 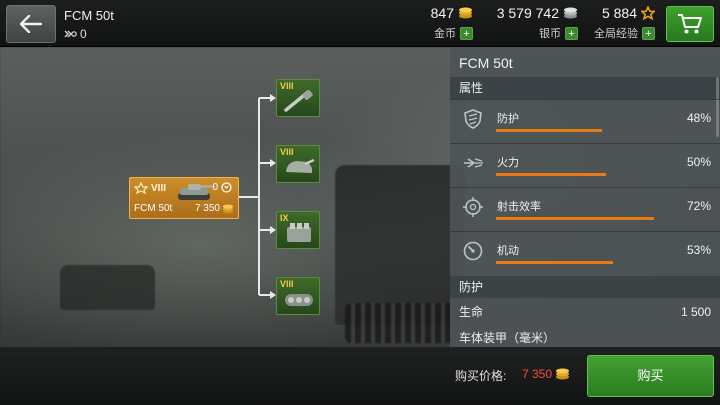 What do you see at coordinates (585, 121) in the screenshot?
I see `stat-row-protection: 防护 48%` at bounding box center [585, 121].